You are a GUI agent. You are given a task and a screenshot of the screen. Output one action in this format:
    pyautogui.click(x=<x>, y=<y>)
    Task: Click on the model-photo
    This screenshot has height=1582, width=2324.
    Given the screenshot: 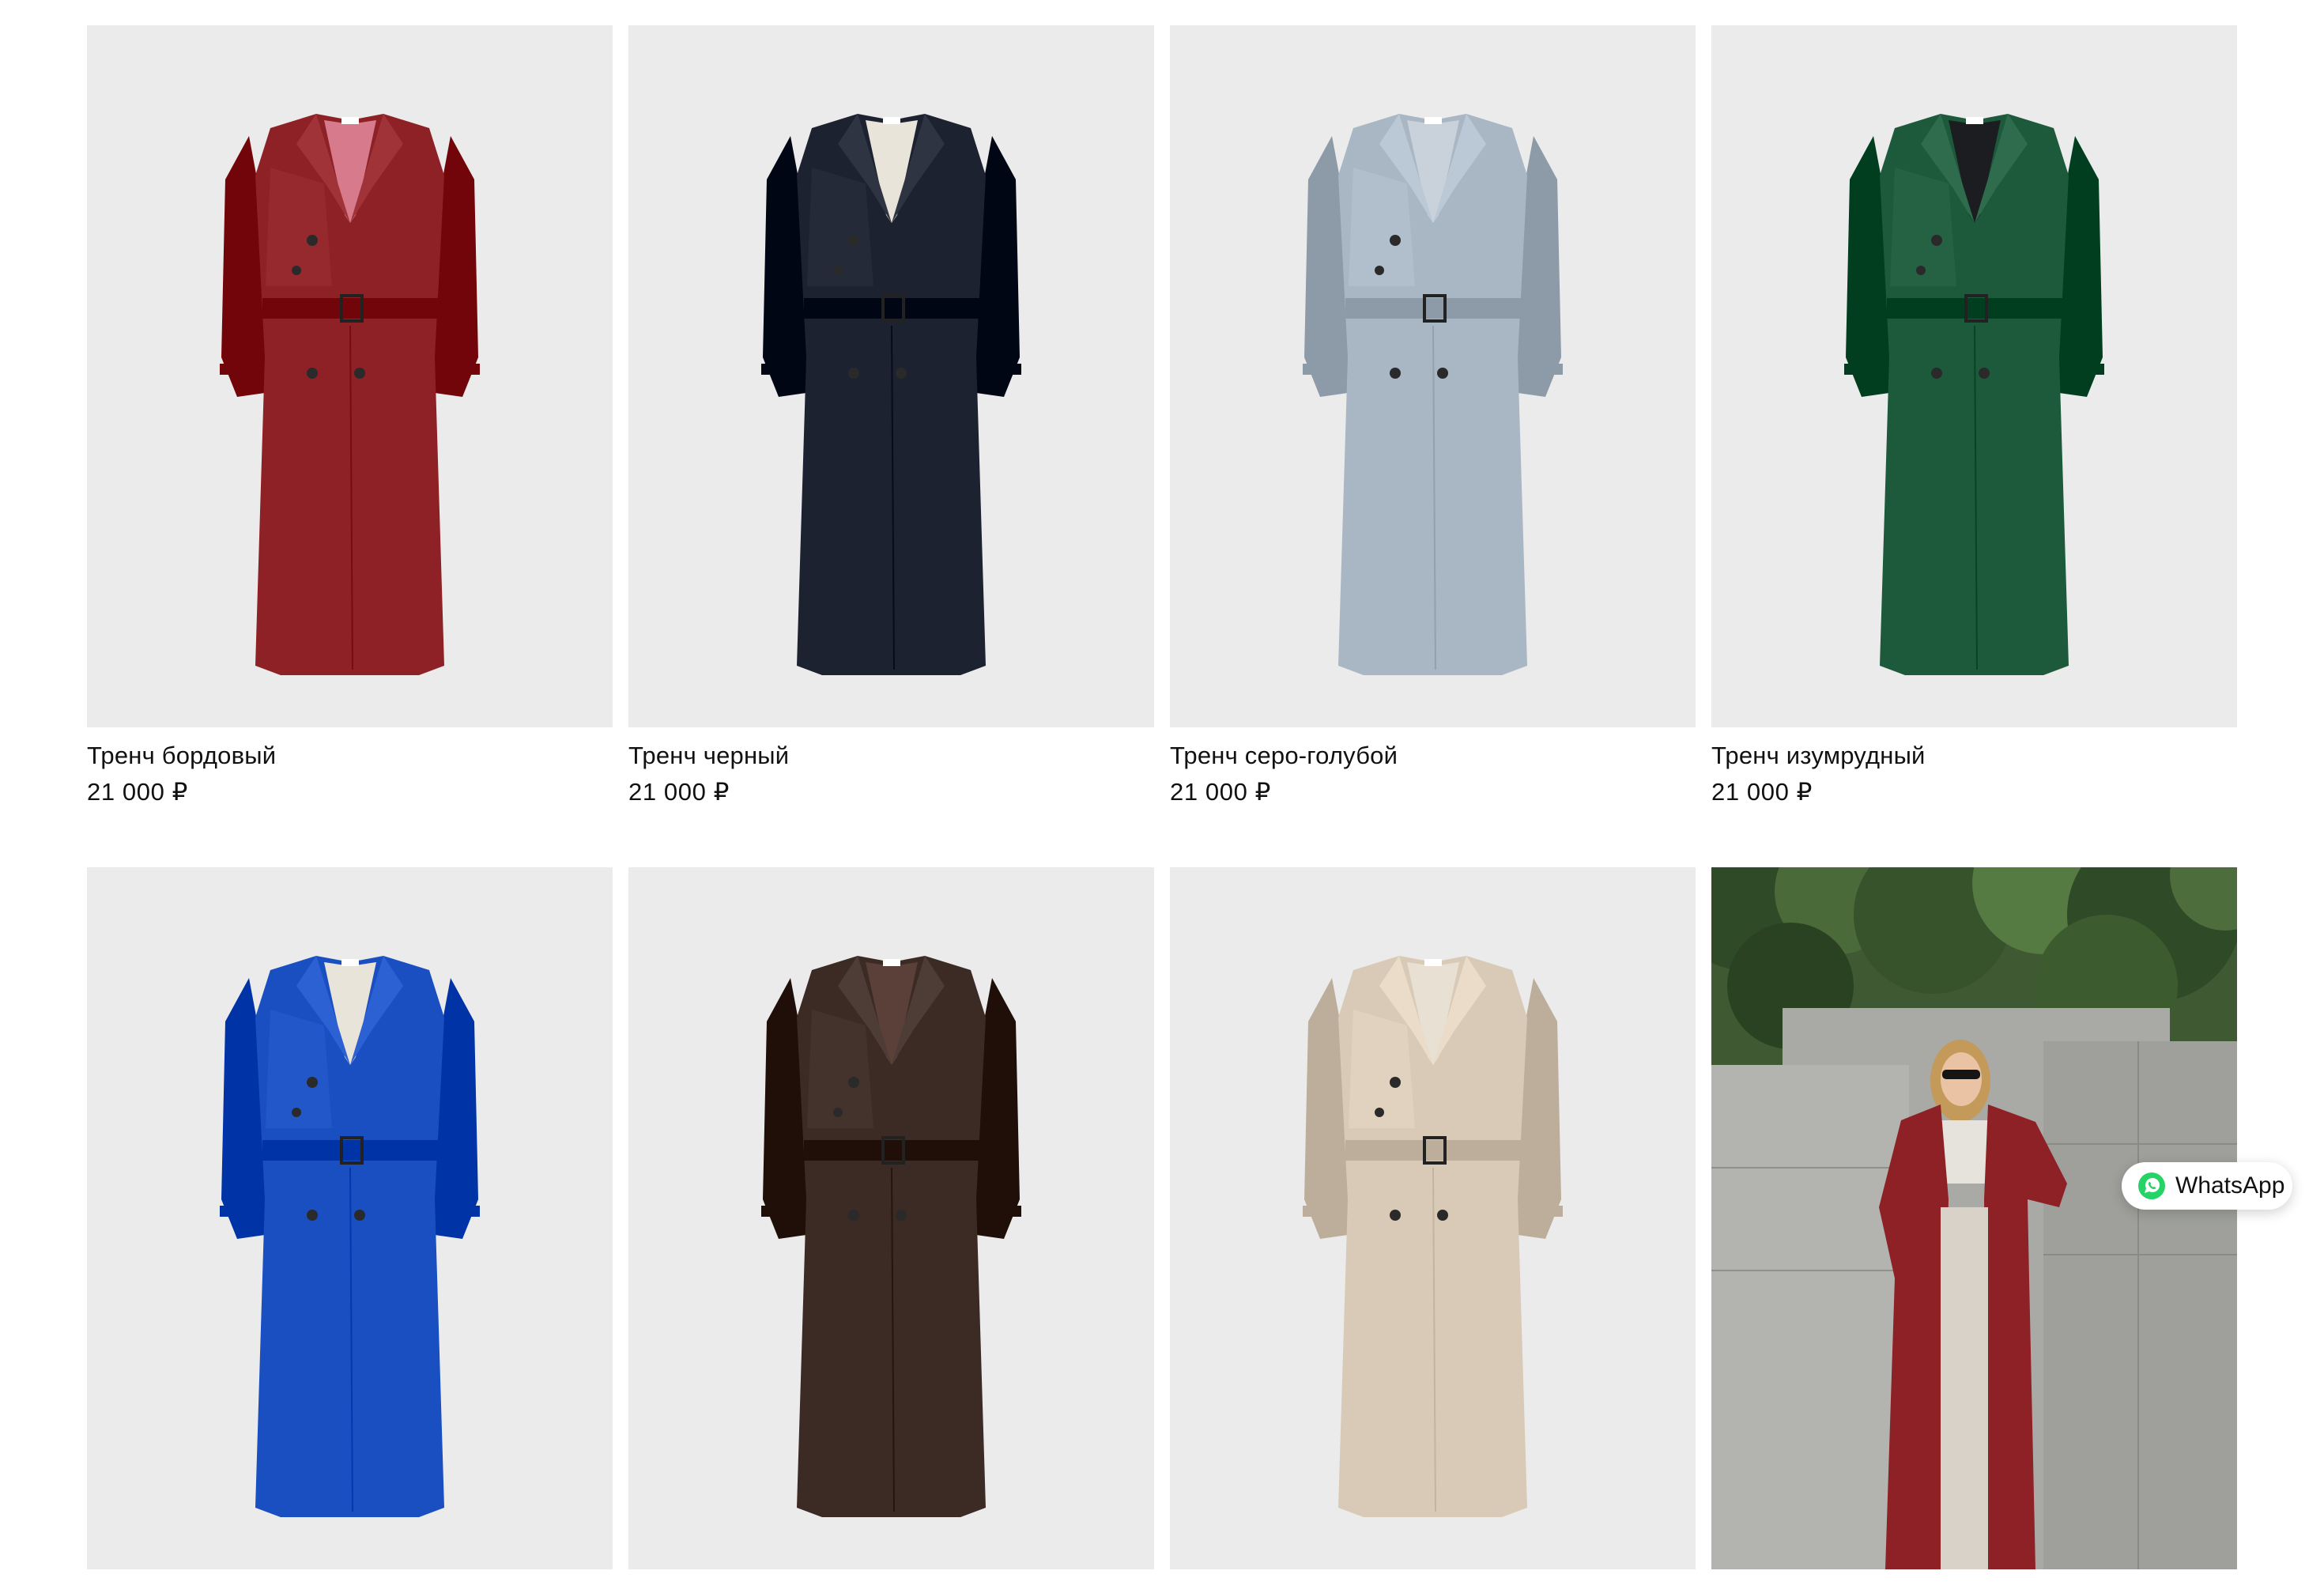 What is the action you would take?
    pyautogui.click(x=1974, y=1218)
    